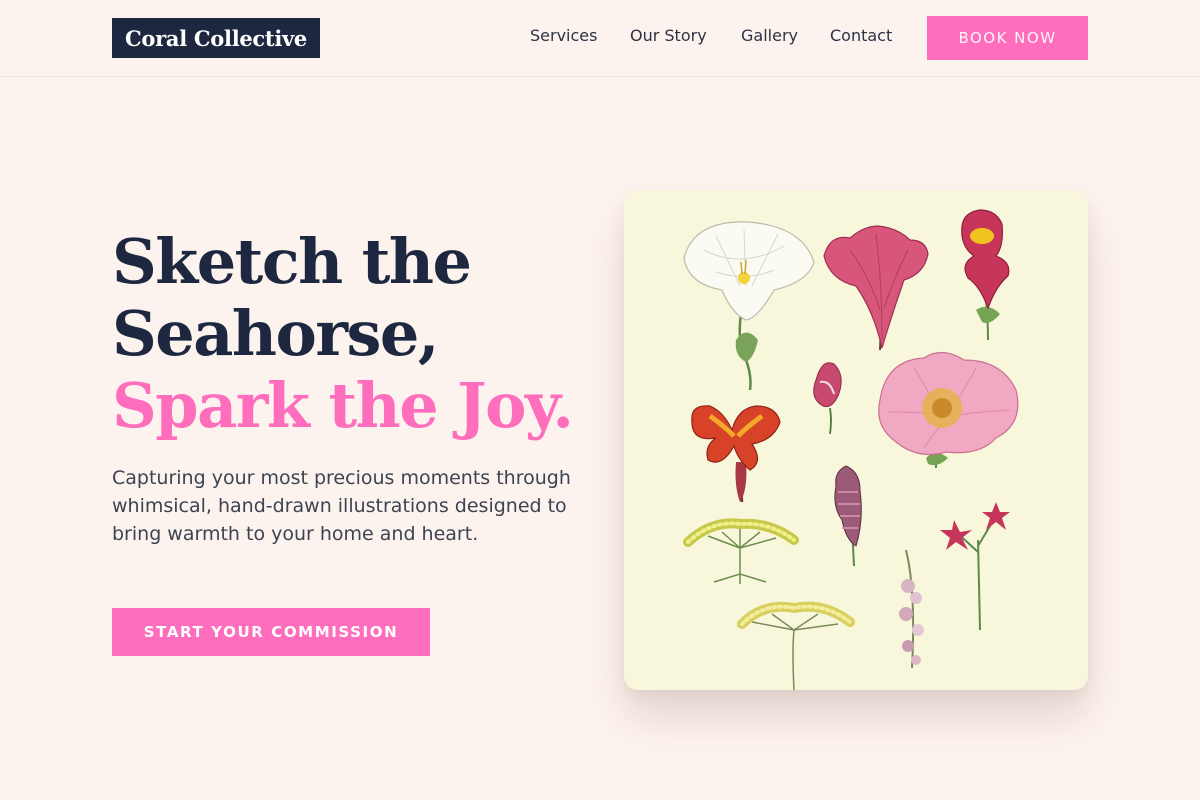 This screenshot has width=1200, height=800. What do you see at coordinates (827, 398) in the screenshot?
I see `small-pink-bud` at bounding box center [827, 398].